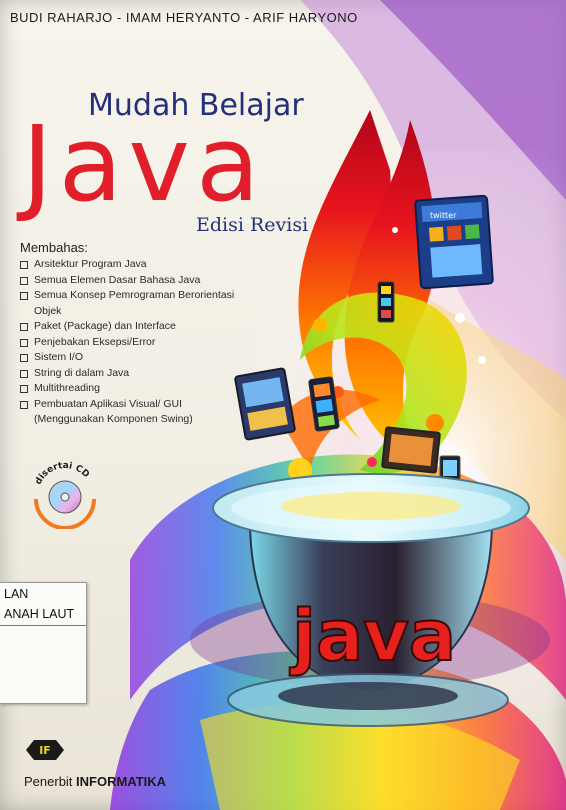  I want to click on library-sticker: LAN ANAH LAUT, so click(43, 643).